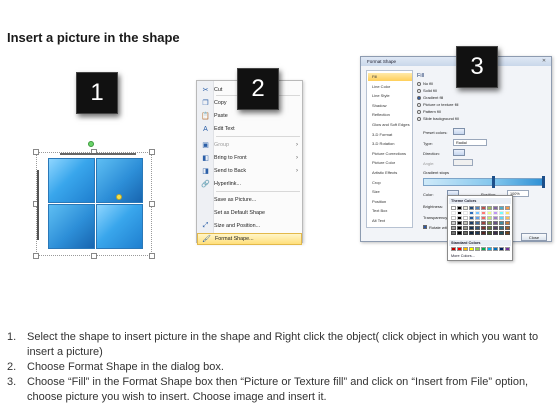 Image resolution: width=560 pixels, height=420 pixels. Describe the element at coordinates (390, 211) in the screenshot. I see `category-text-box: Text Box` at that location.